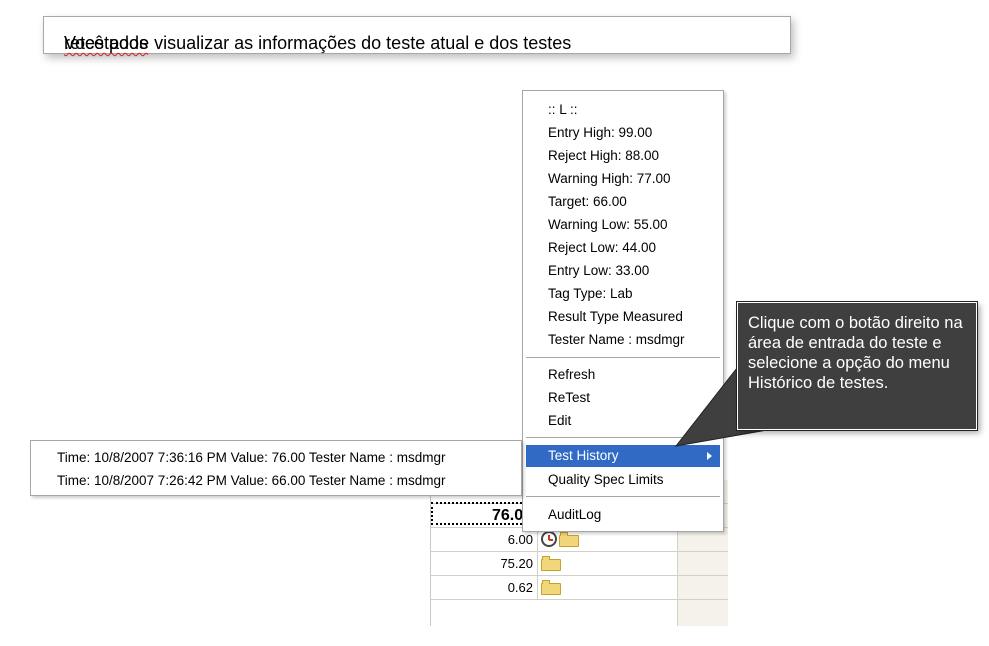  What do you see at coordinates (484, 587) in the screenshot?
I see `grid-value-cell: 0.62` at bounding box center [484, 587].